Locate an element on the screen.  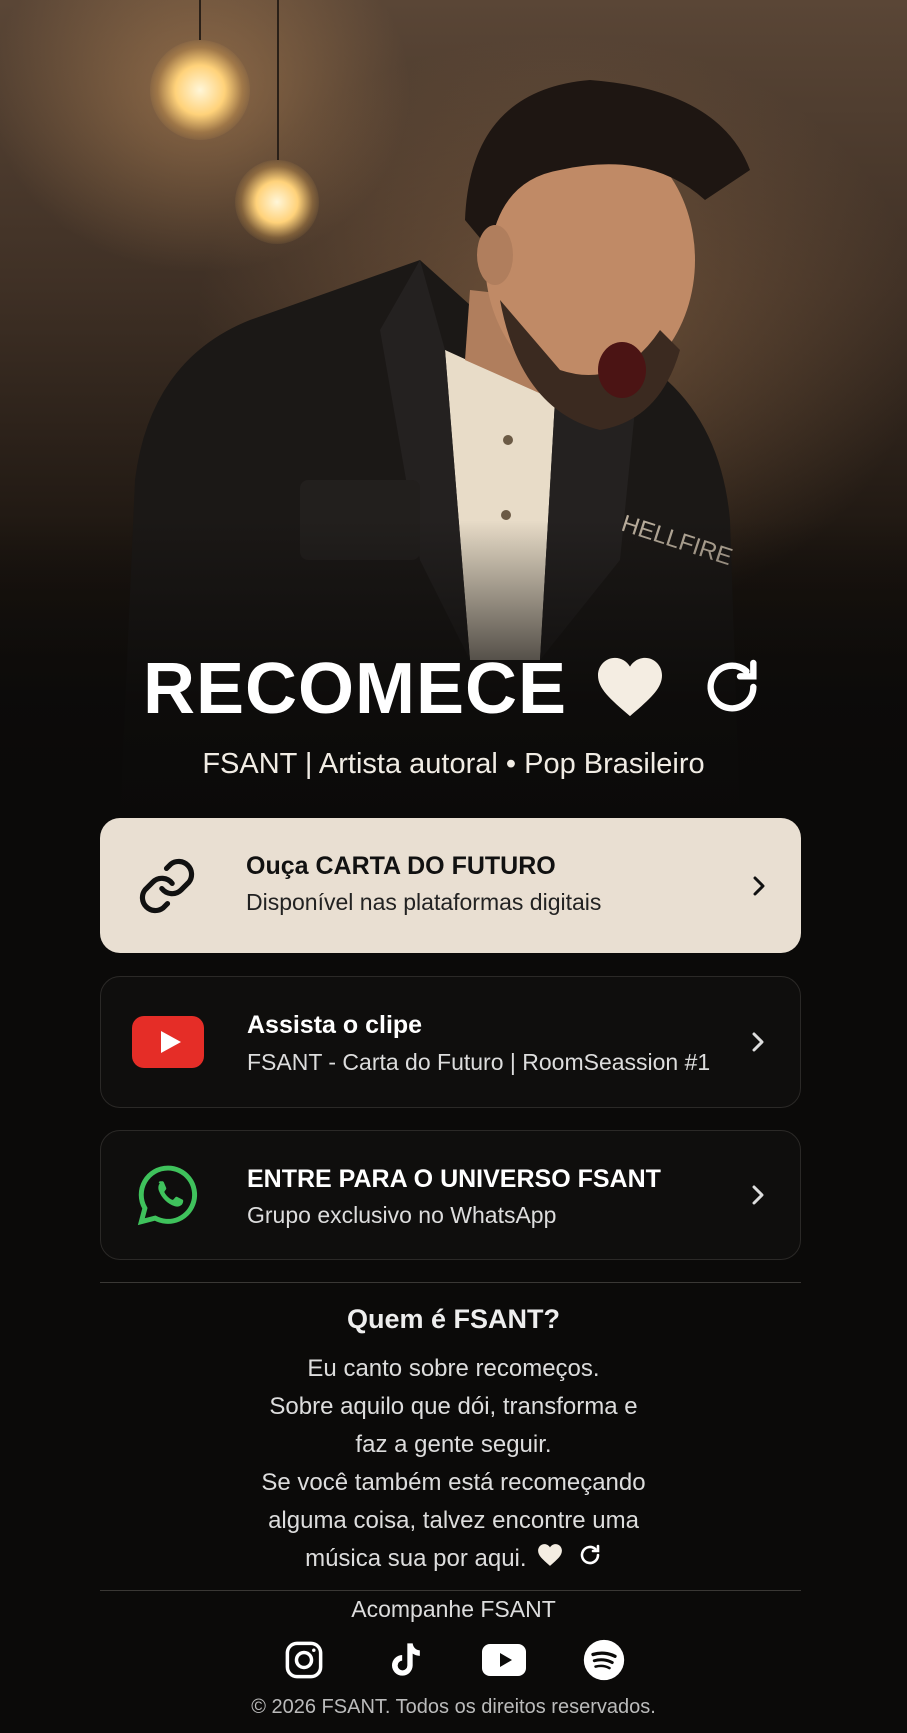
card-title: Assista o clipe is located at coordinates (335, 1025).